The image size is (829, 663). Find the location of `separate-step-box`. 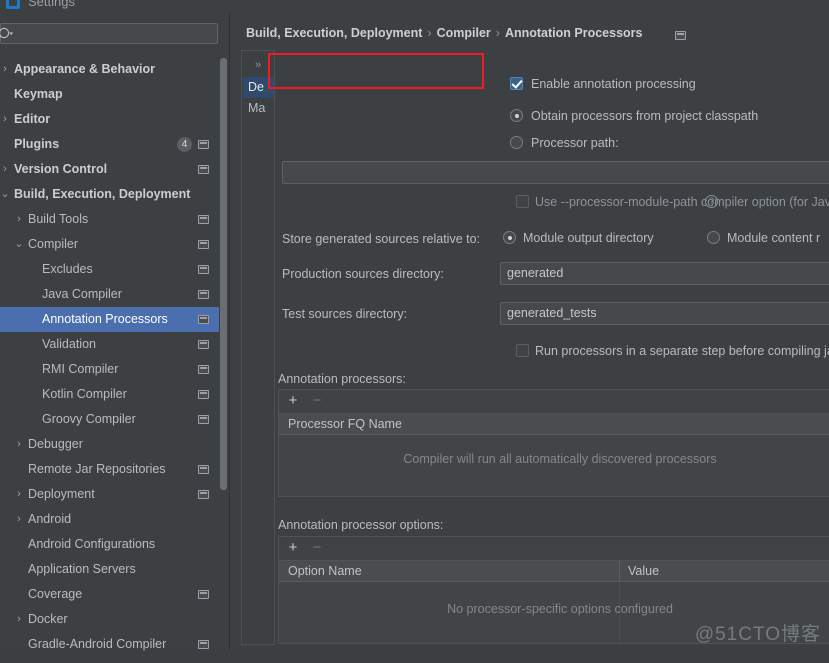

separate-step-box is located at coordinates (522, 350).